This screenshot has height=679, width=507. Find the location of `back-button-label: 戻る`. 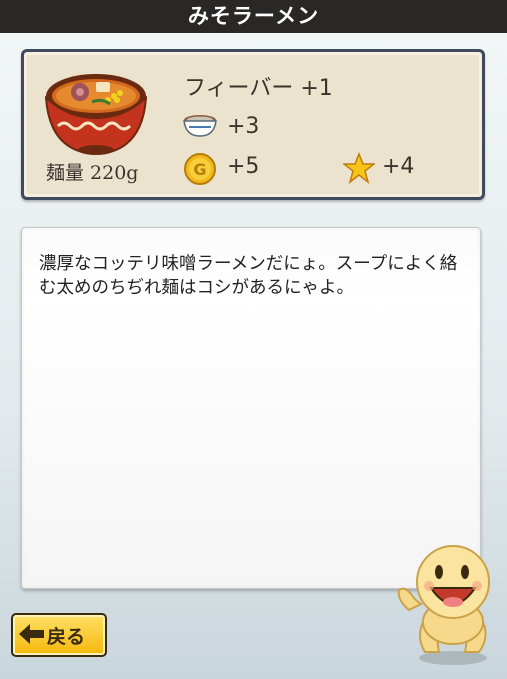

back-button-label: 戻る is located at coordinates (66, 637).